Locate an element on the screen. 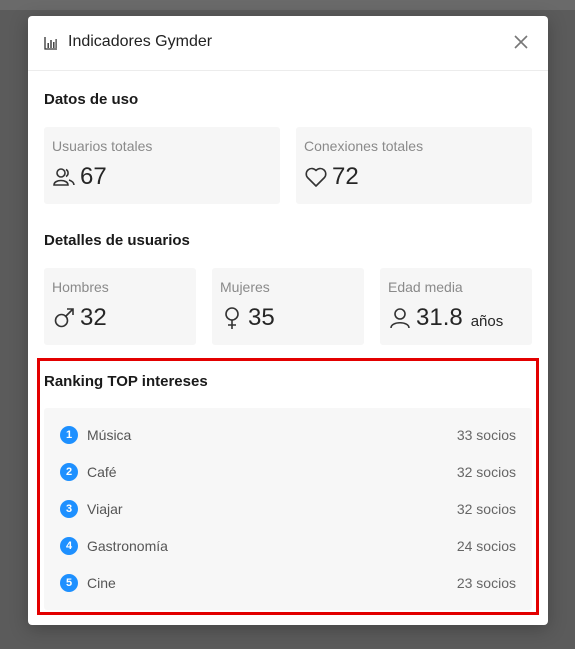 The image size is (575, 649). men-card: Hombres 32 is located at coordinates (120, 306).